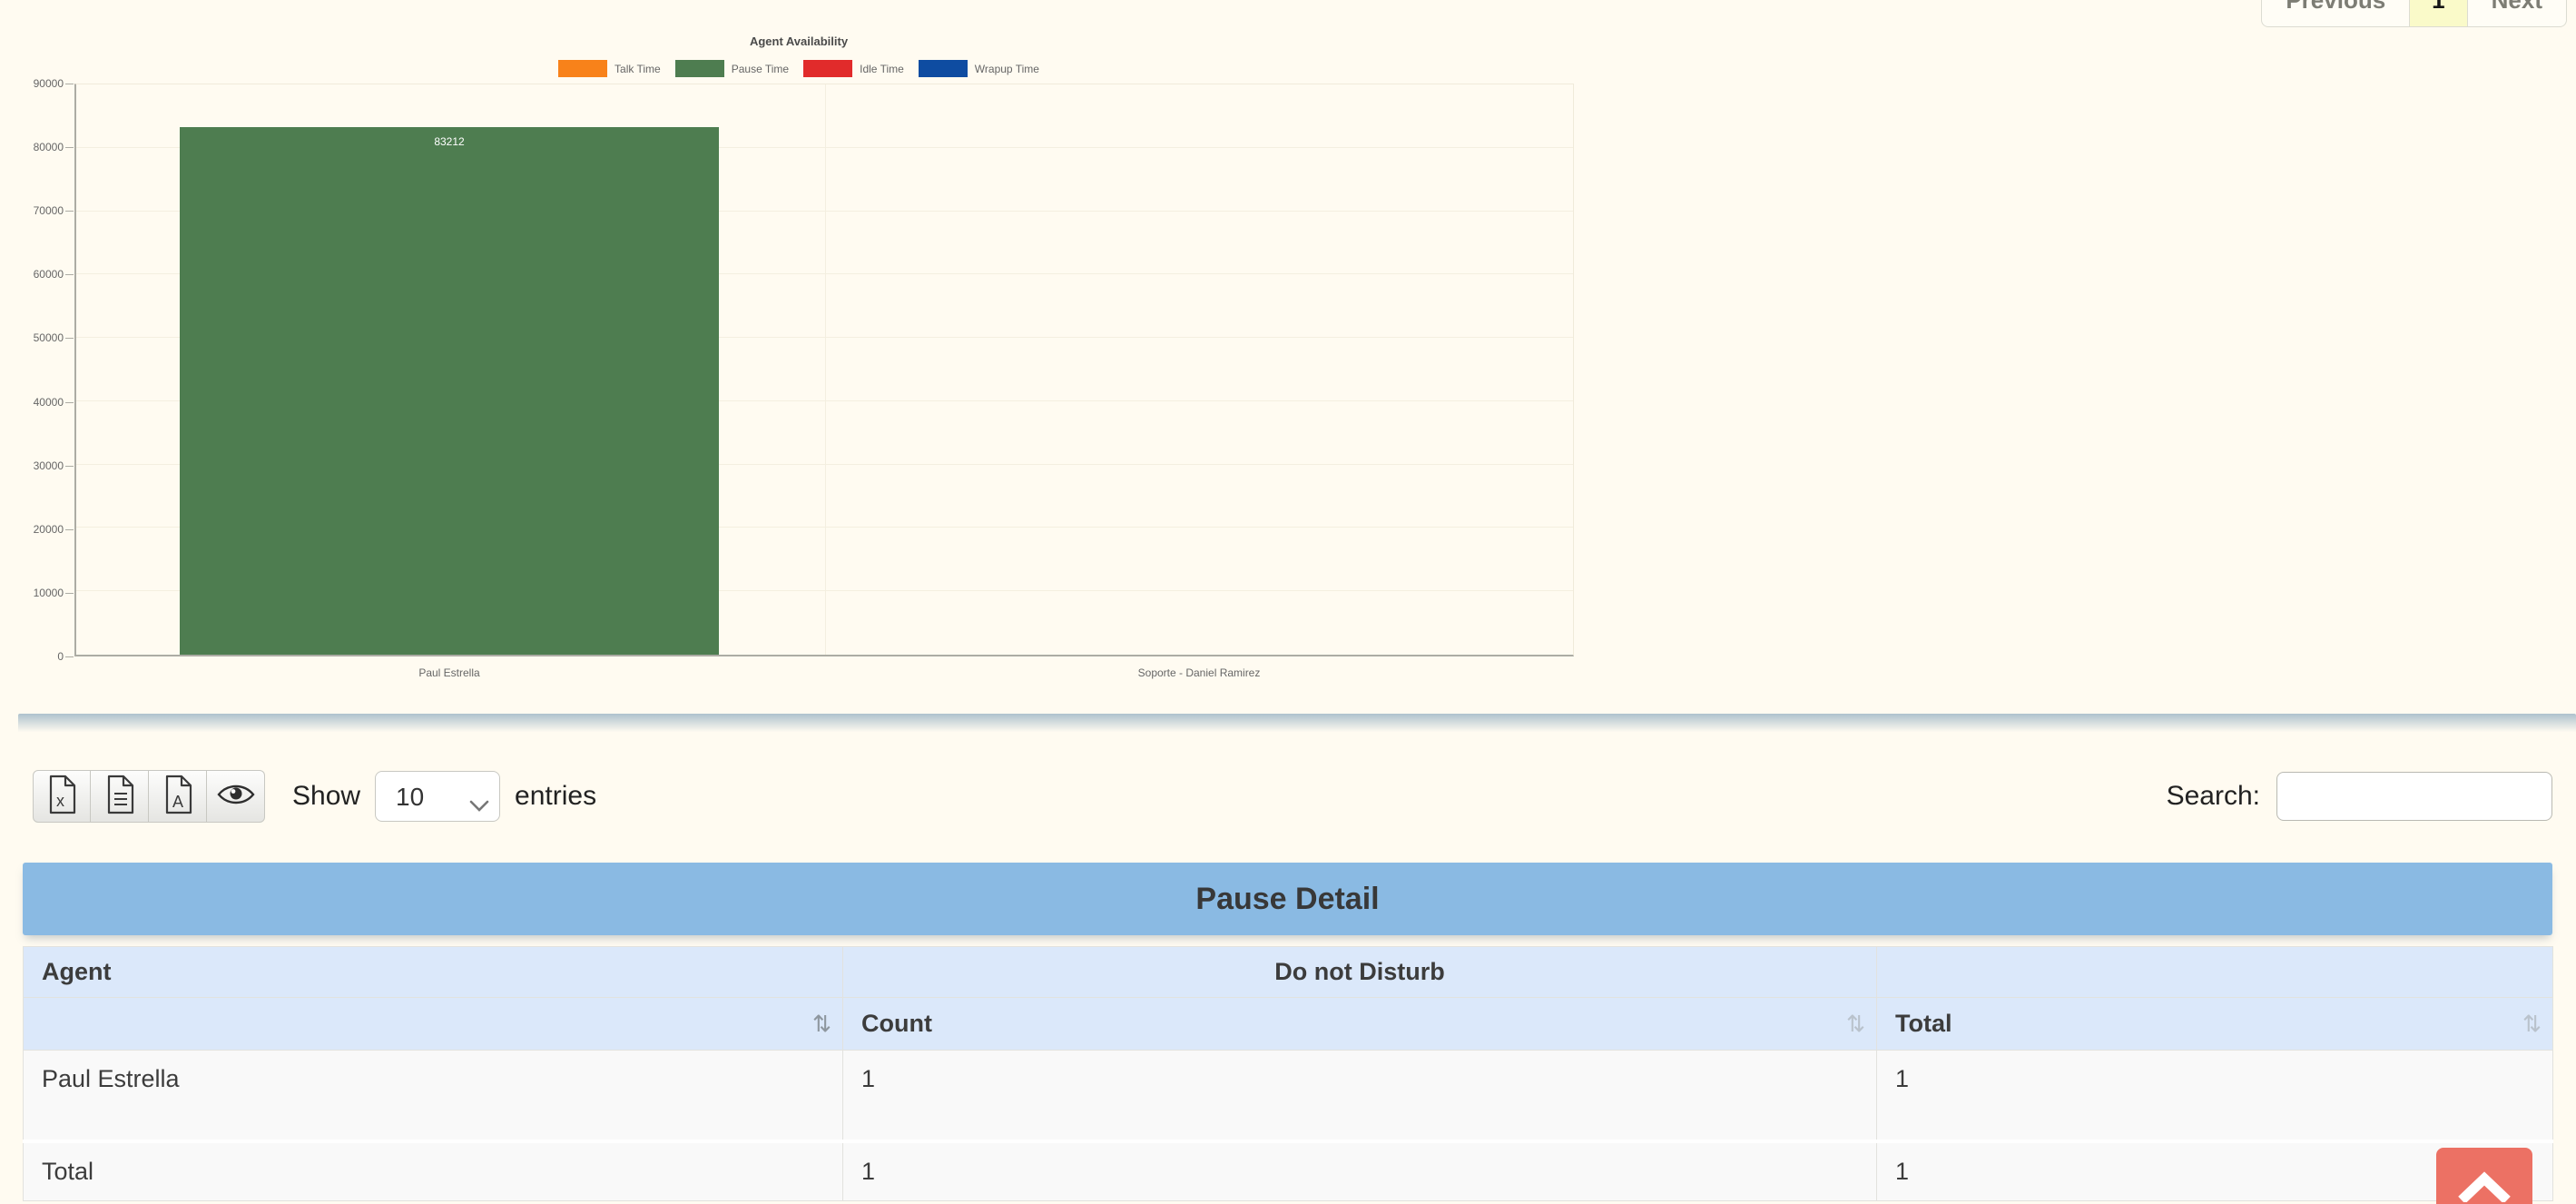  I want to click on legend-item-pause-time: Pause Time, so click(732, 68).